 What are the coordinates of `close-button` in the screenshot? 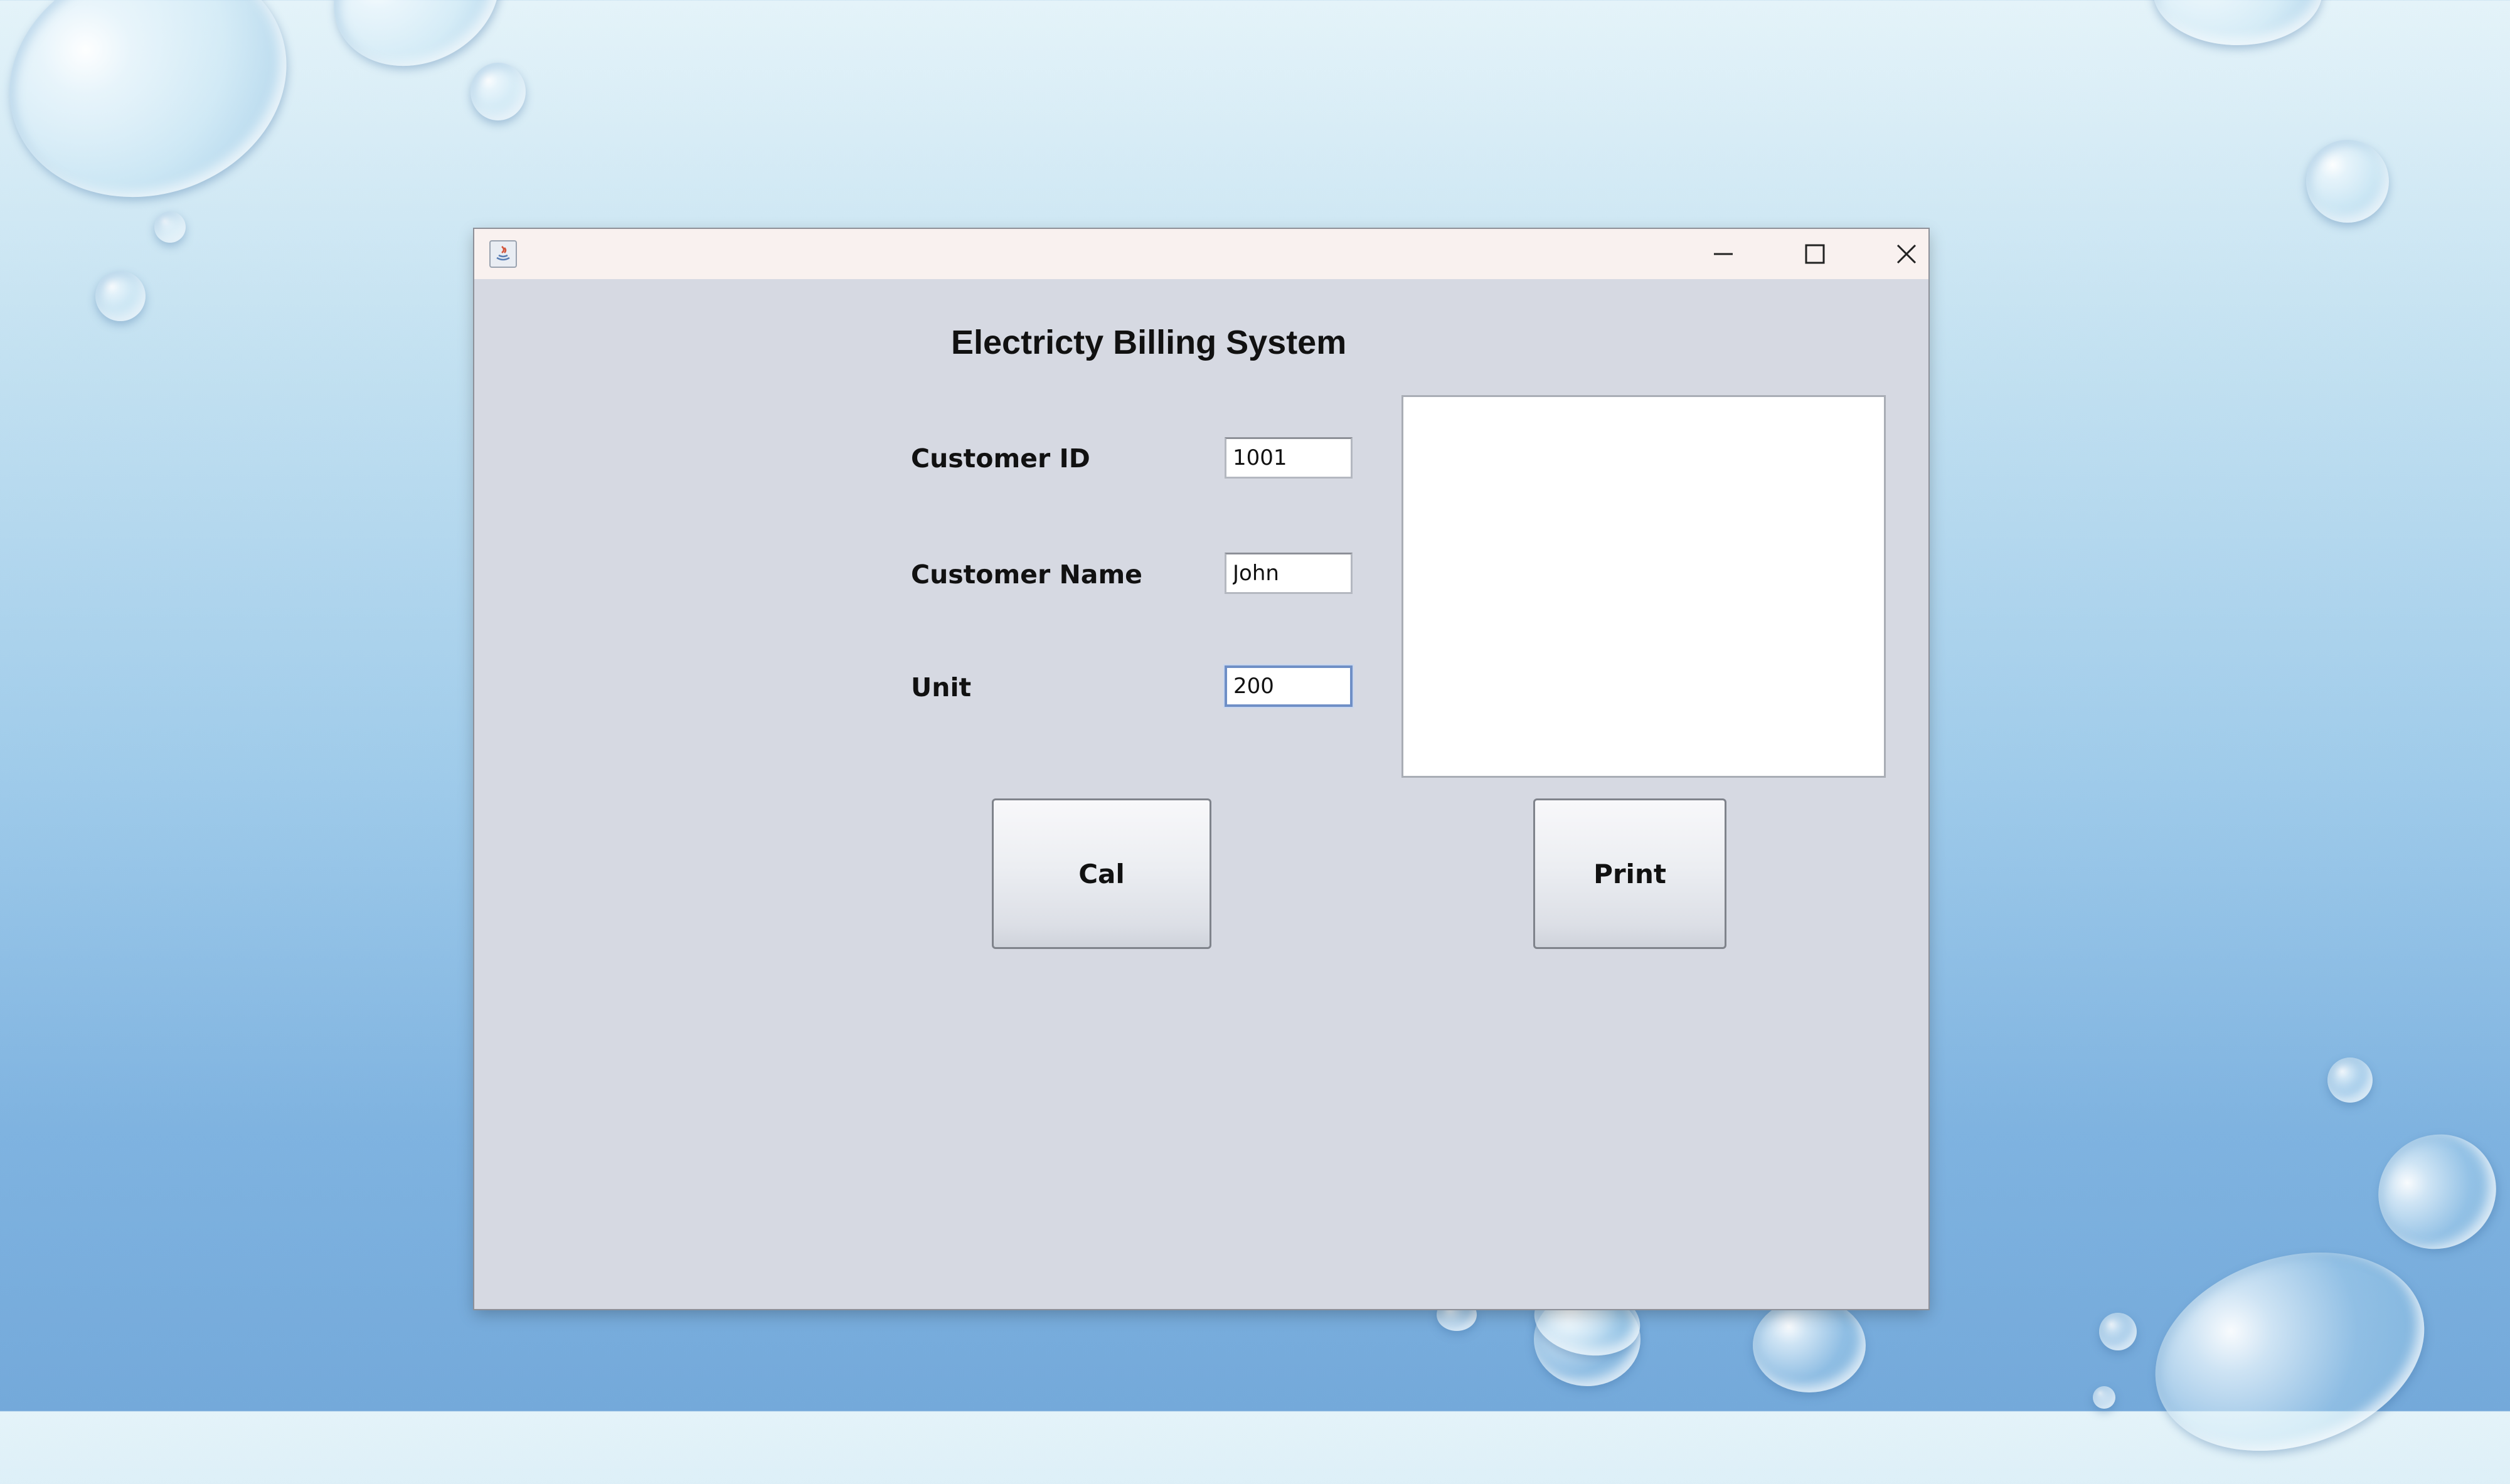 It's located at (1907, 254).